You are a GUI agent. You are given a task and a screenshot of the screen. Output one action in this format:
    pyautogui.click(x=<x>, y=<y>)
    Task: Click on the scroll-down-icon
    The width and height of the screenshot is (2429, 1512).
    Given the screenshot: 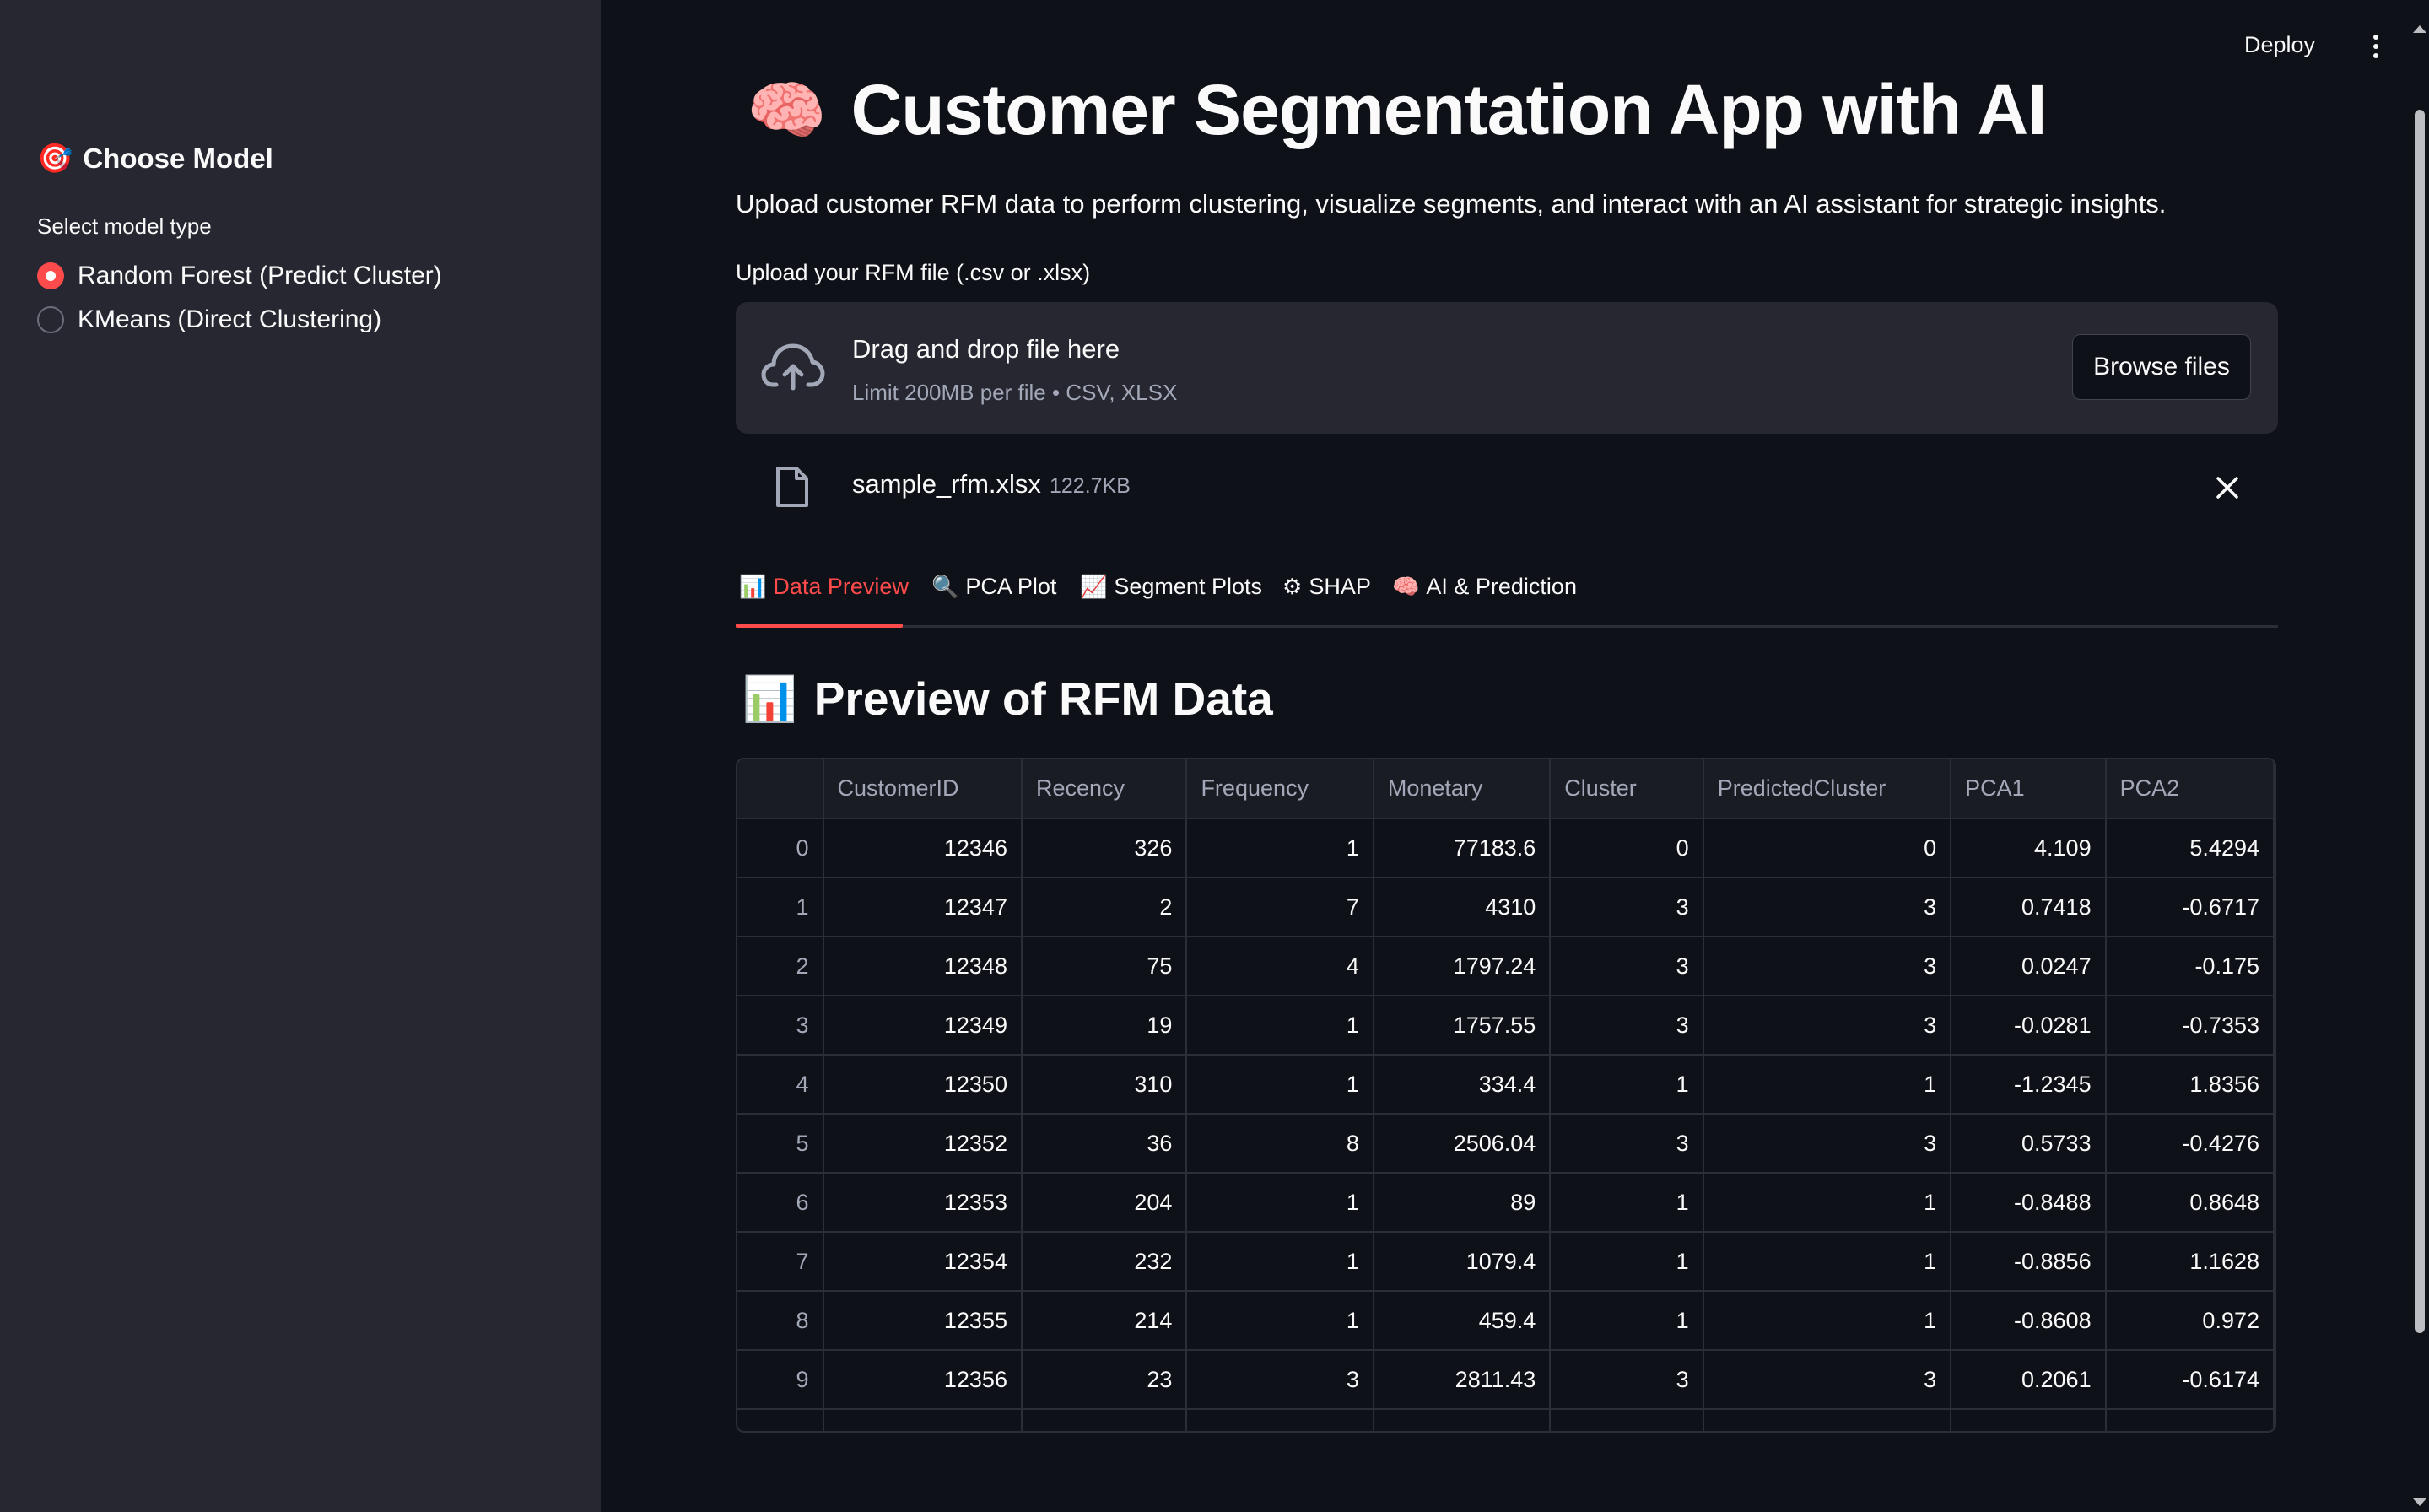 What is the action you would take?
    pyautogui.click(x=2419, y=1502)
    